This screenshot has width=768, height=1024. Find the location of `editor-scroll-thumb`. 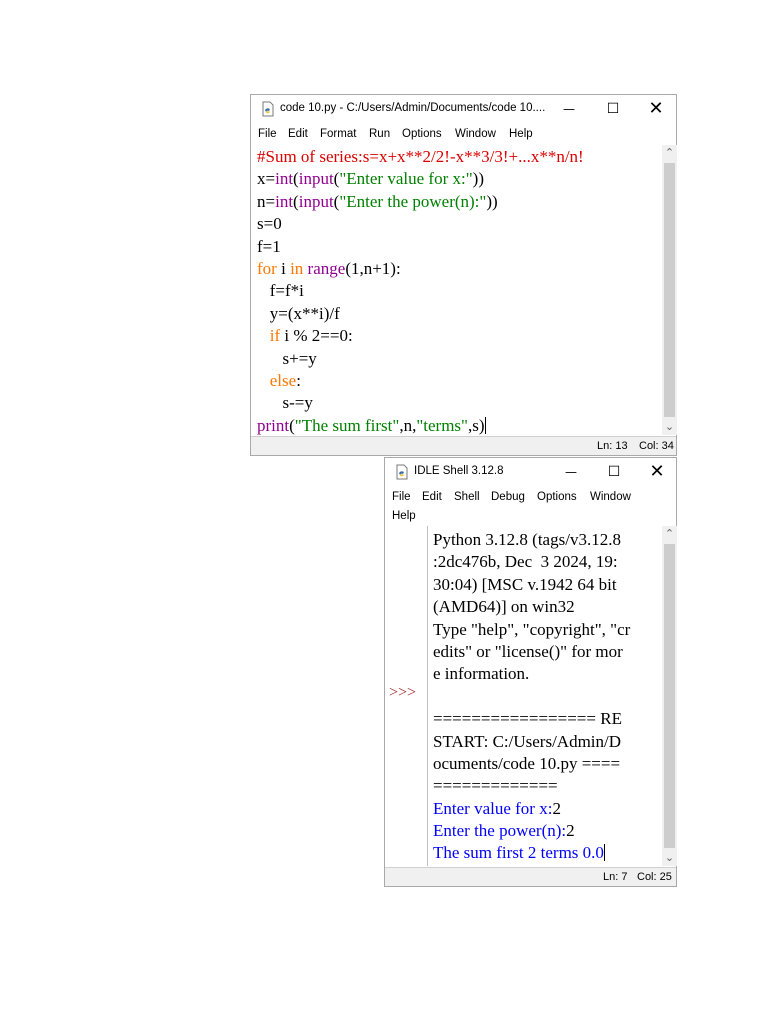

editor-scroll-thumb is located at coordinates (669, 290).